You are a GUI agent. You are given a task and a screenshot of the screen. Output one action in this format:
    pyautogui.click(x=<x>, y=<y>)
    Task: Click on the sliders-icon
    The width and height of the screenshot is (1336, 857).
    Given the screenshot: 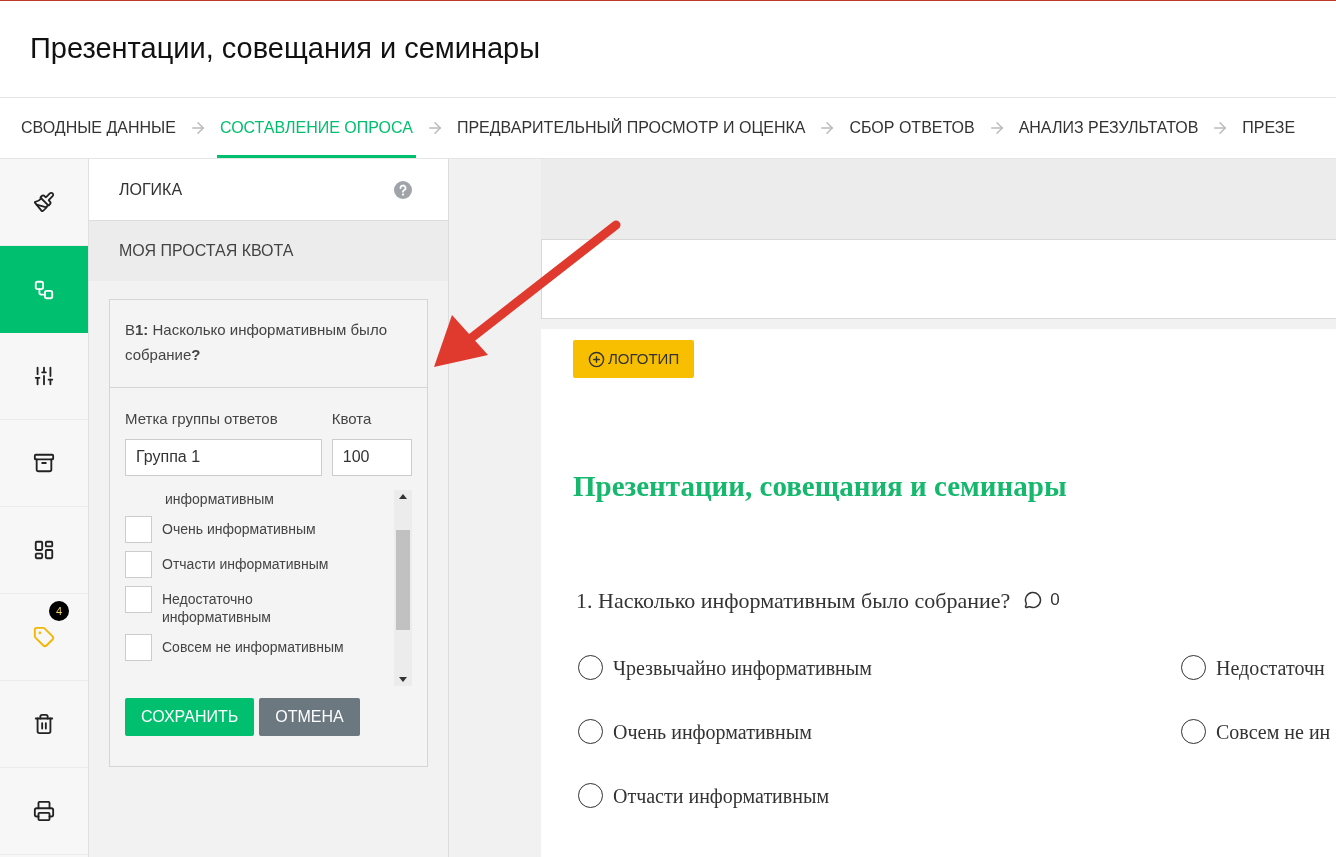 What is the action you would take?
    pyautogui.click(x=44, y=376)
    